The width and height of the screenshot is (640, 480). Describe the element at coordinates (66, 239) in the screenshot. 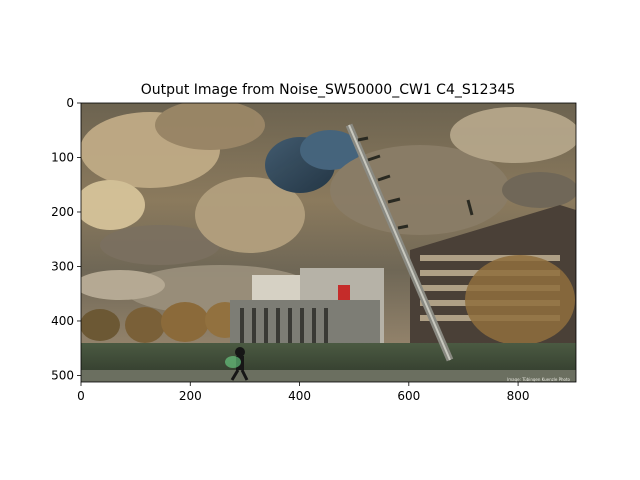

I see `y-axis: 0 100 200 300 400 500` at that location.